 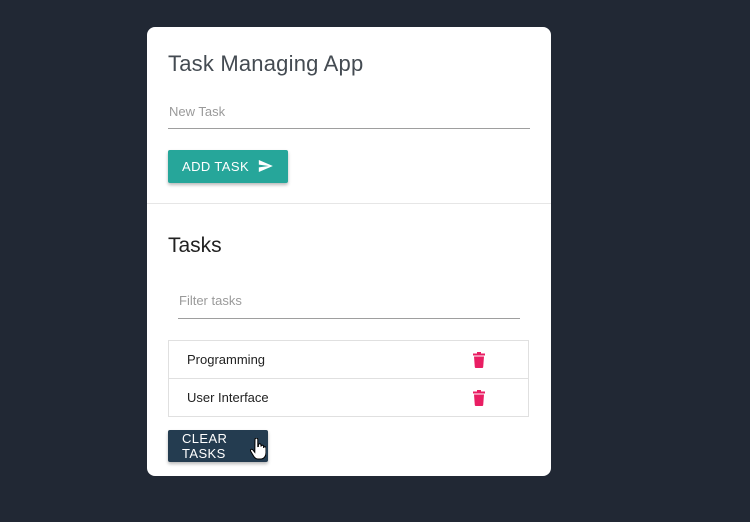 I want to click on app-title: Task Managing App, so click(x=266, y=63).